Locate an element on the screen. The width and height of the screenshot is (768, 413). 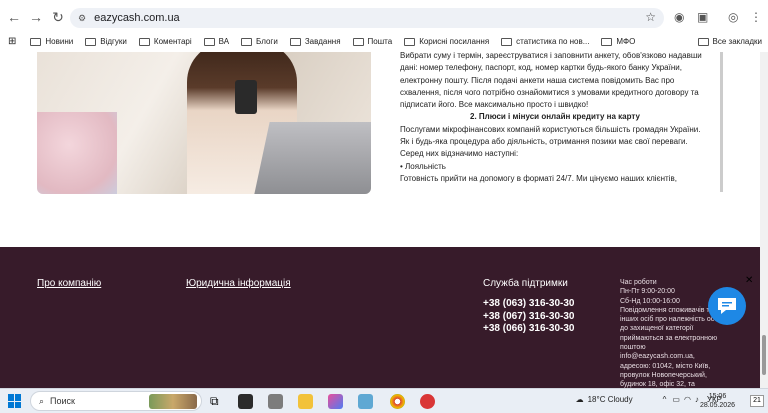
close-chat-icon: ✕ is located at coordinates (749, 280).